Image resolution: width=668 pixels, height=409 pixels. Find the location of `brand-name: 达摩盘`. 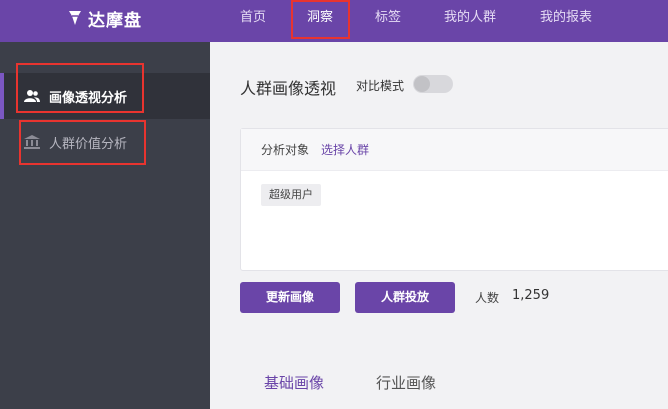

brand-name: 达摩盘 is located at coordinates (115, 20).